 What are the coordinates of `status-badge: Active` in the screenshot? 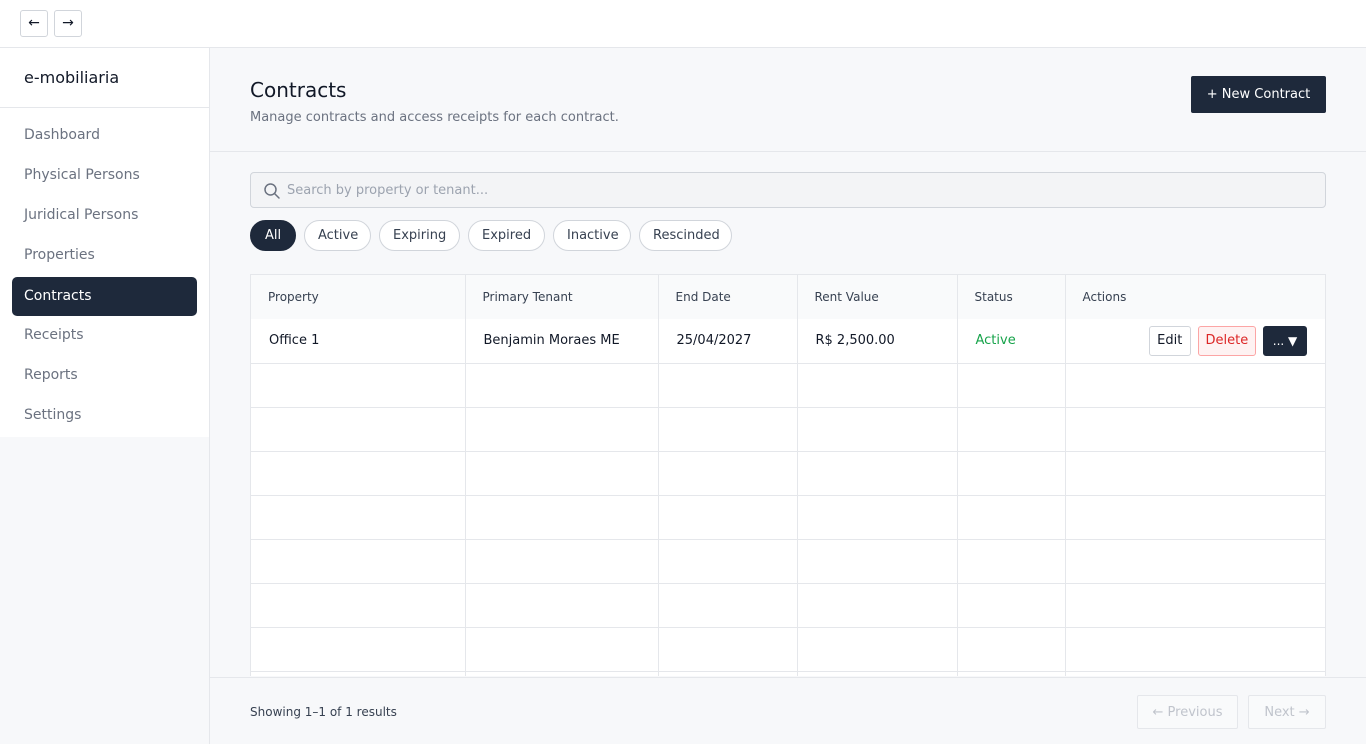 It's located at (1011, 341).